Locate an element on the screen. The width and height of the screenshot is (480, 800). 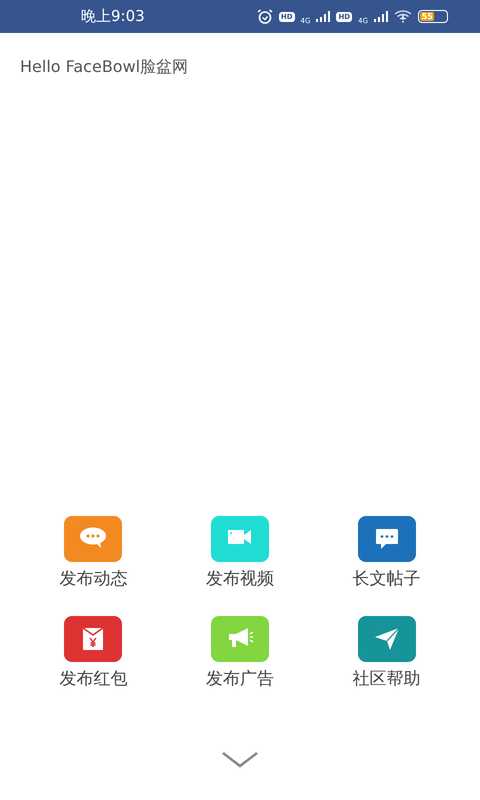
chevron-down-icon is located at coordinates (240, 760).